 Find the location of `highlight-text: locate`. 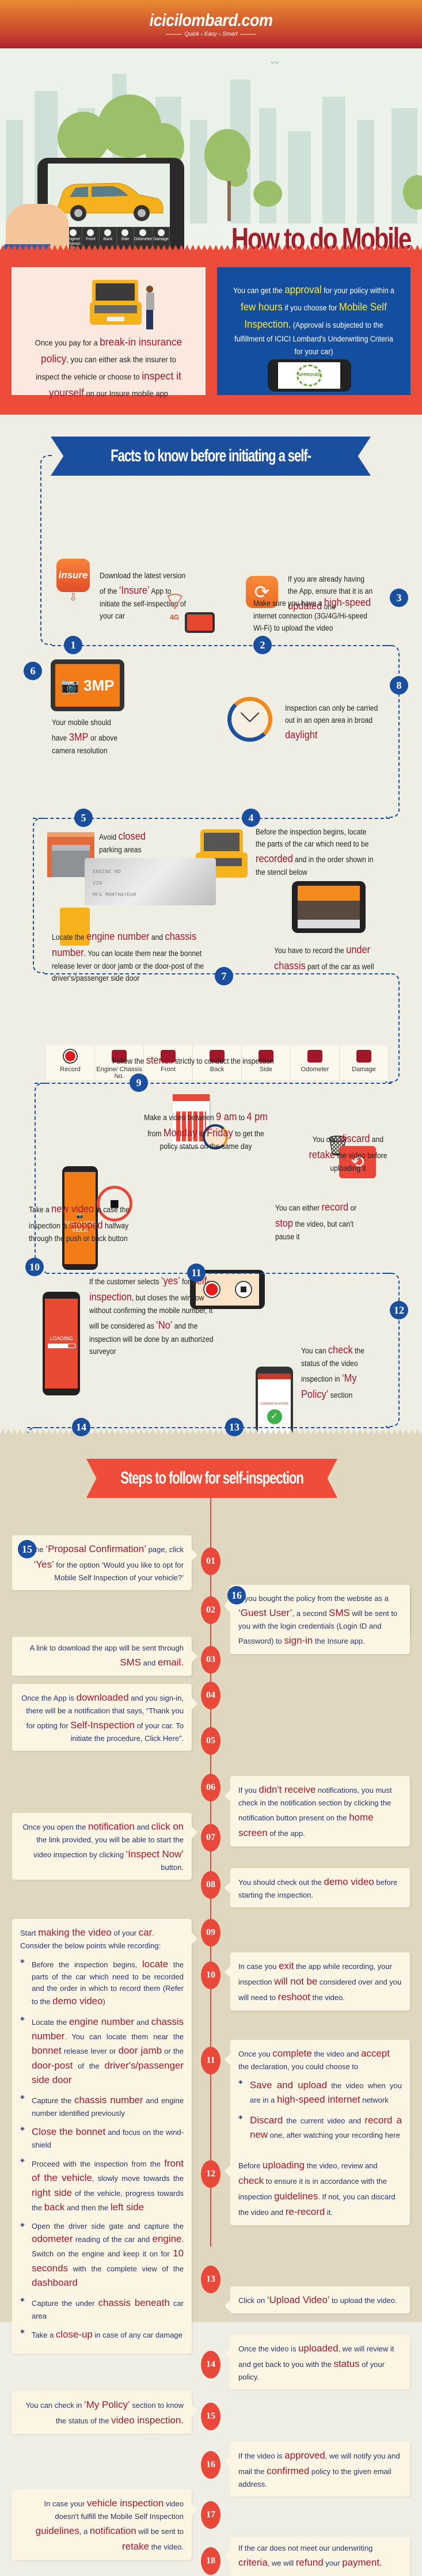

highlight-text: locate is located at coordinates (155, 1964).